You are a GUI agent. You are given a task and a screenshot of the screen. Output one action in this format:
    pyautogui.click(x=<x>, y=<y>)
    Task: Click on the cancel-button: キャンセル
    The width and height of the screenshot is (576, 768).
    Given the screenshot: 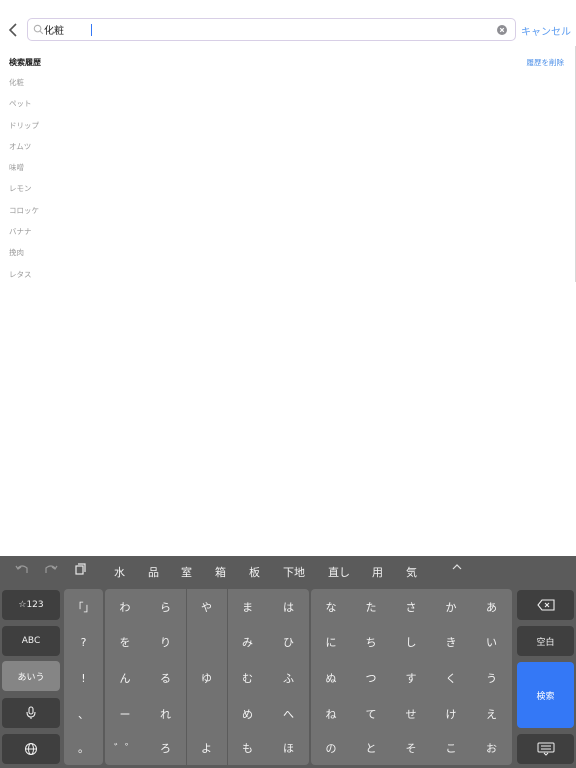 What is the action you would take?
    pyautogui.click(x=546, y=30)
    